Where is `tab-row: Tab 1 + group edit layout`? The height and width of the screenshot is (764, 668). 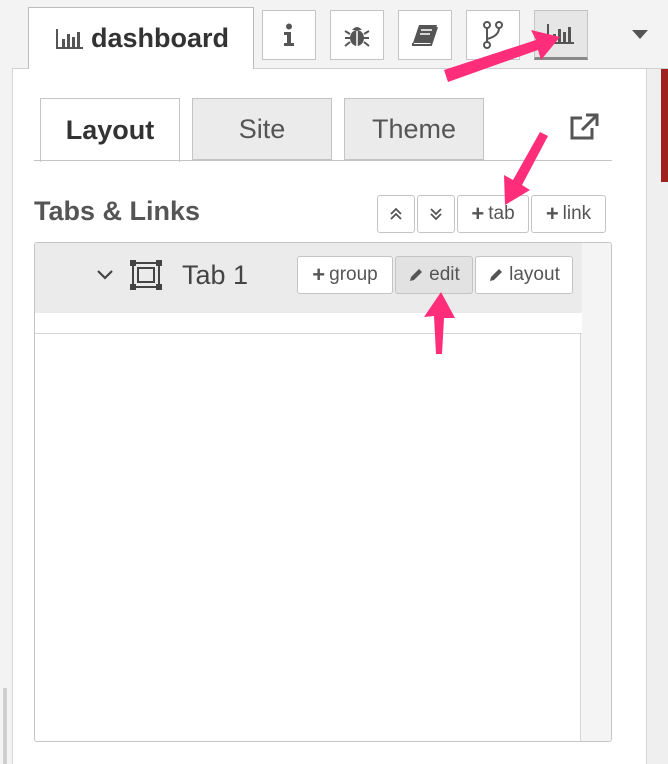
tab-row: Tab 1 + group edit layout is located at coordinates (308, 278).